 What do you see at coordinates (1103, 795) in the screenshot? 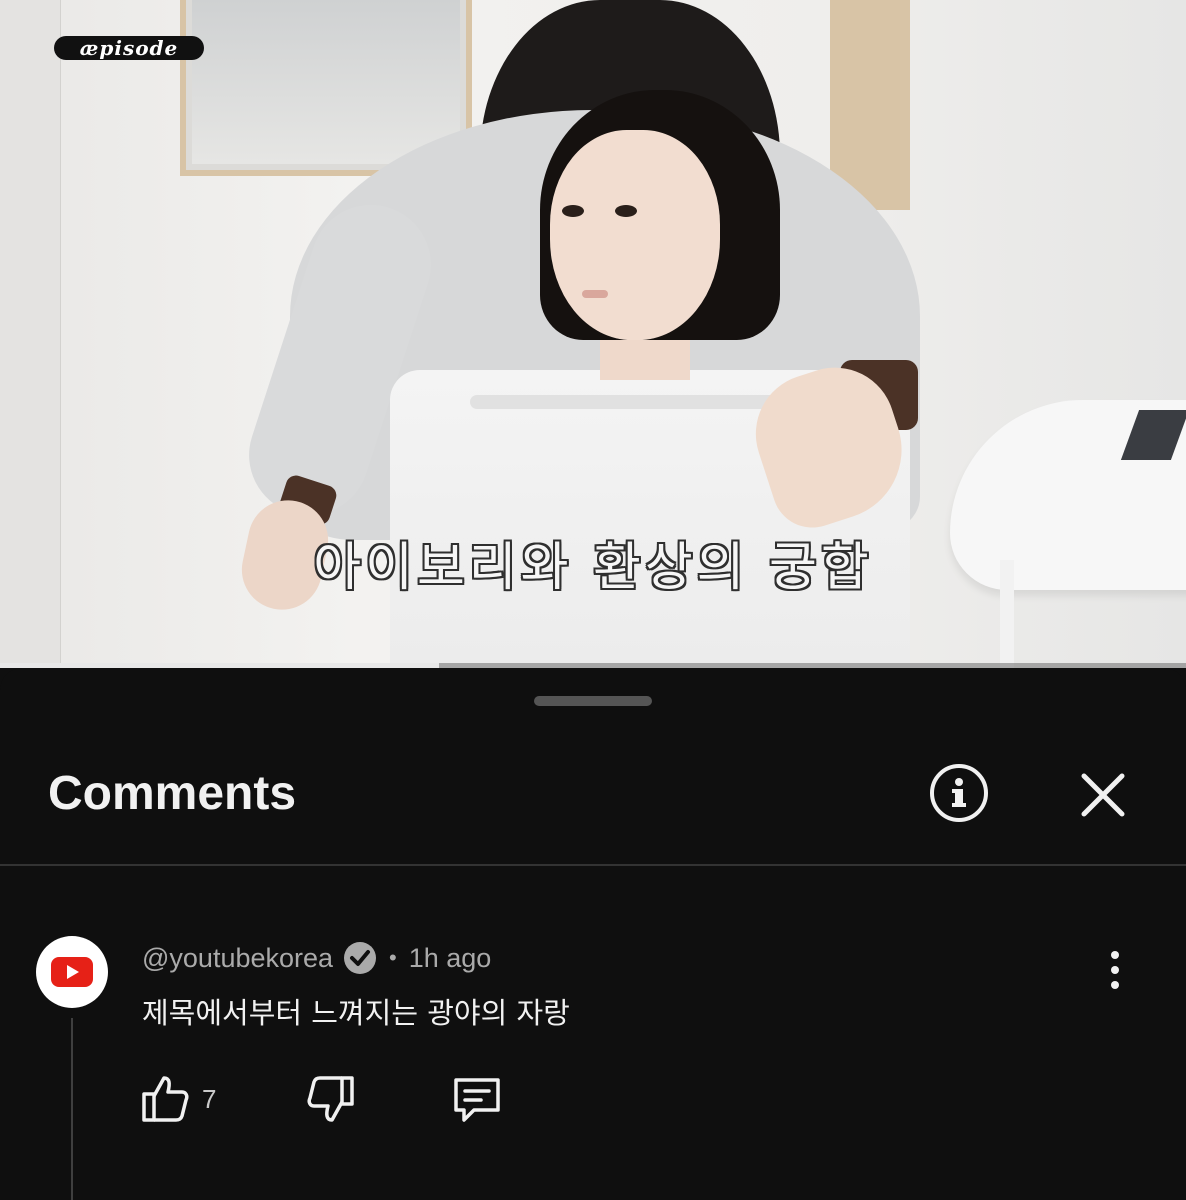
I see `close-icon` at bounding box center [1103, 795].